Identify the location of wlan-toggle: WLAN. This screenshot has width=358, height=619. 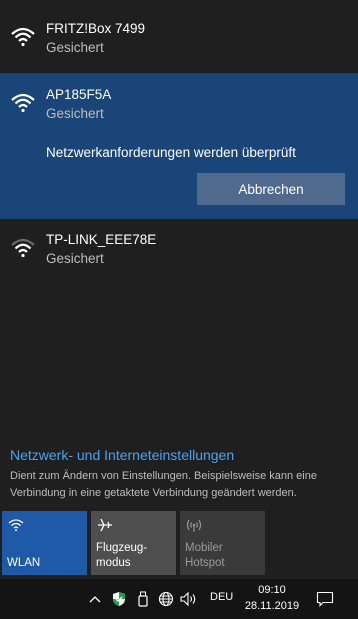
(44, 543).